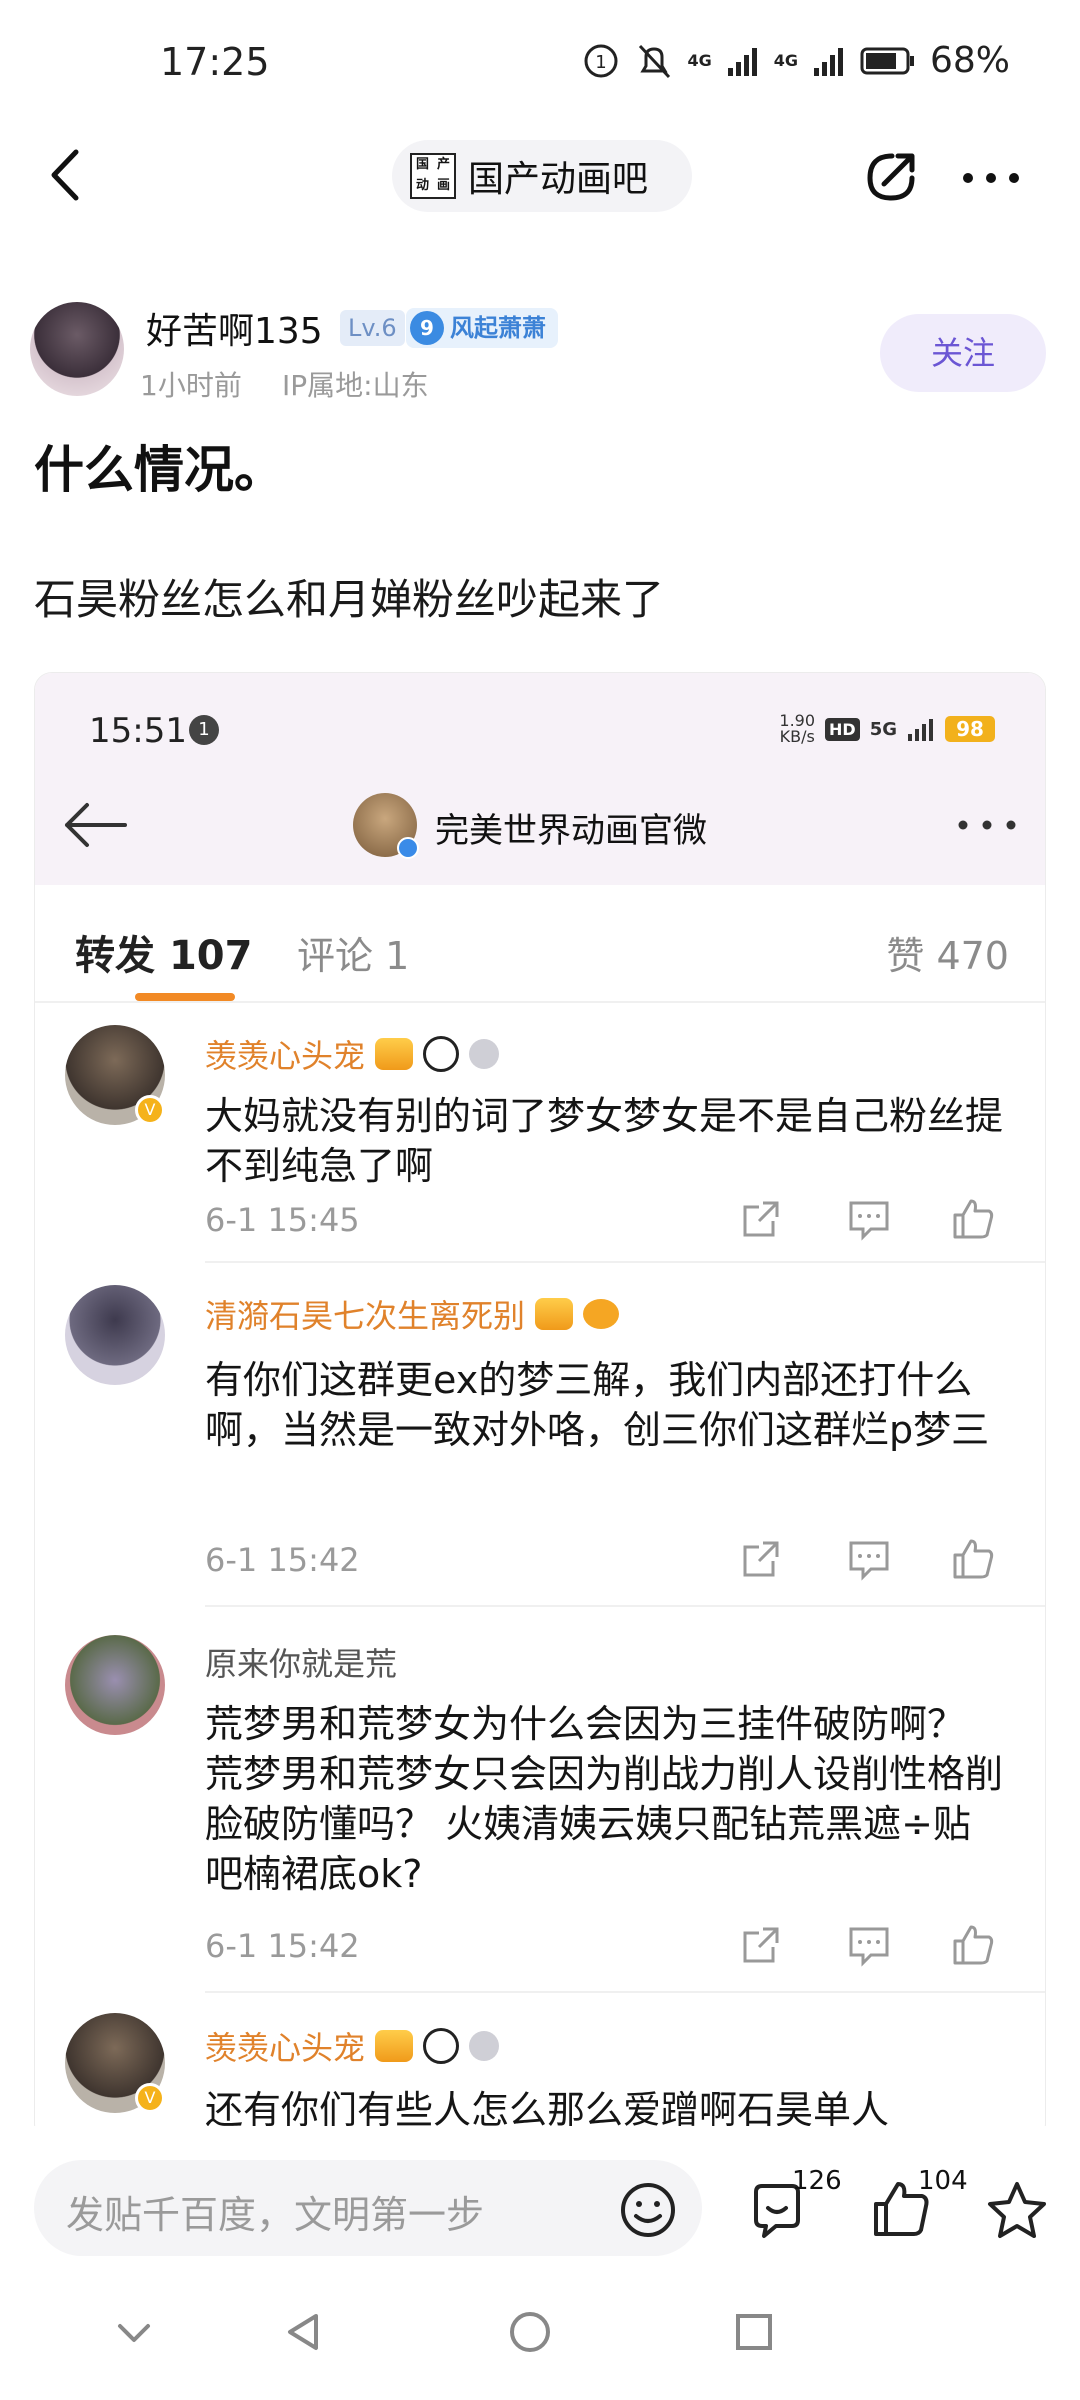 The image size is (1080, 2400). What do you see at coordinates (77, 349) in the screenshot?
I see `author-avatar` at bounding box center [77, 349].